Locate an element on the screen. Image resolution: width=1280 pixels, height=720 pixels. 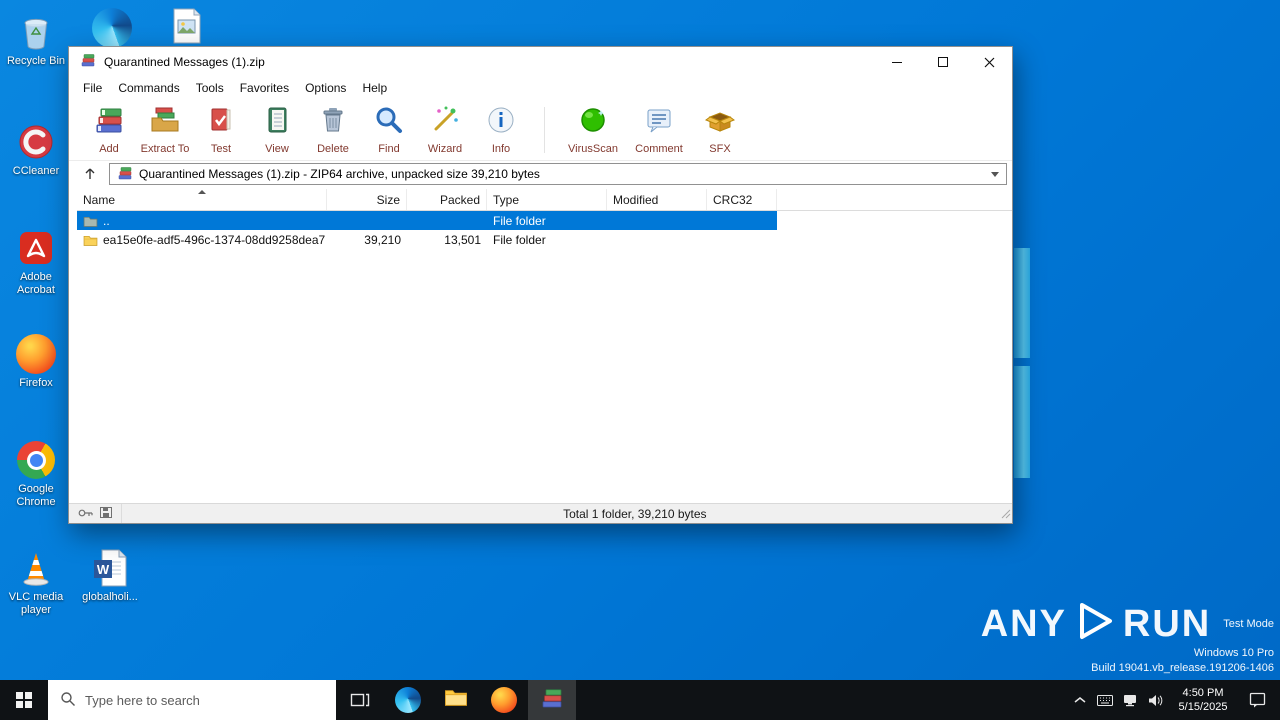
svg-text: W is located at coordinates (103, 569).